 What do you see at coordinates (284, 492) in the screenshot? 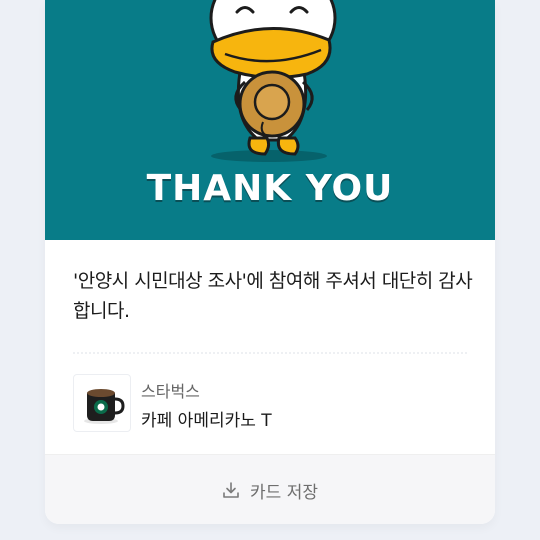
I see `save-card-label: 카드 저장` at bounding box center [284, 492].